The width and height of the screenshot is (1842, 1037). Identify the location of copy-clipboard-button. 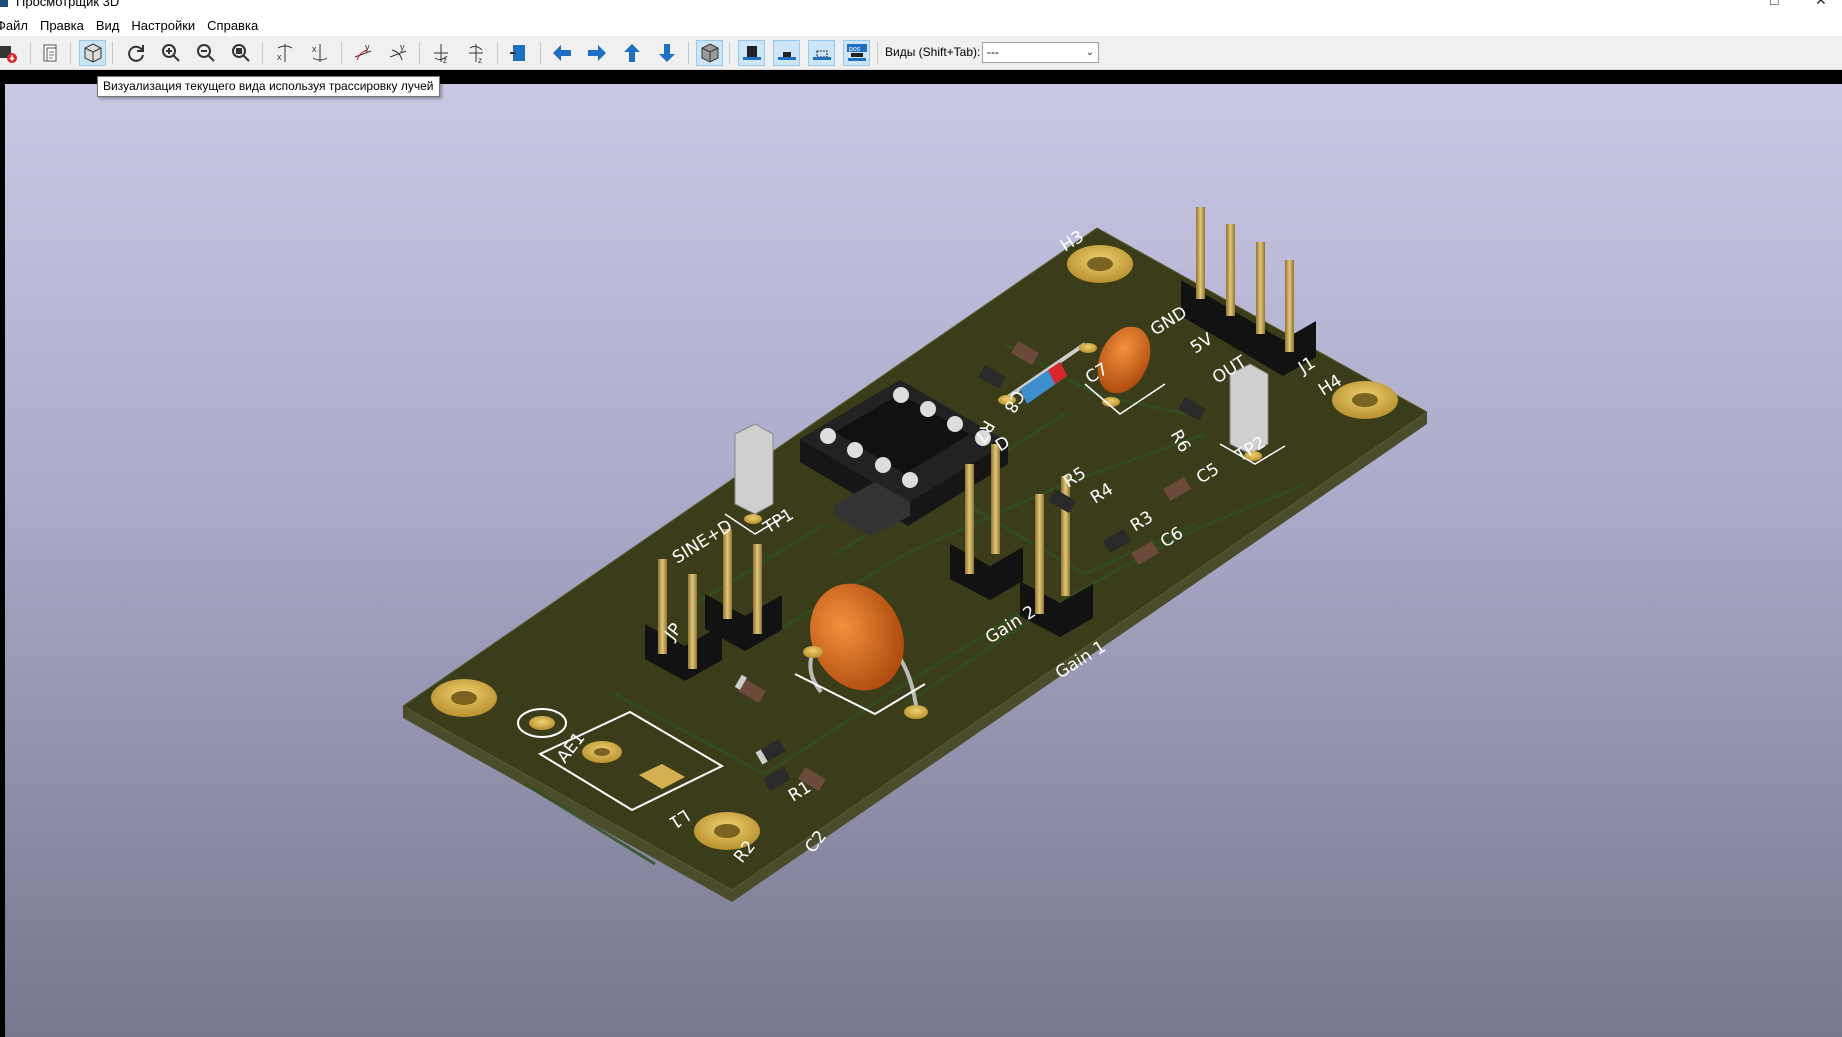
(50, 53).